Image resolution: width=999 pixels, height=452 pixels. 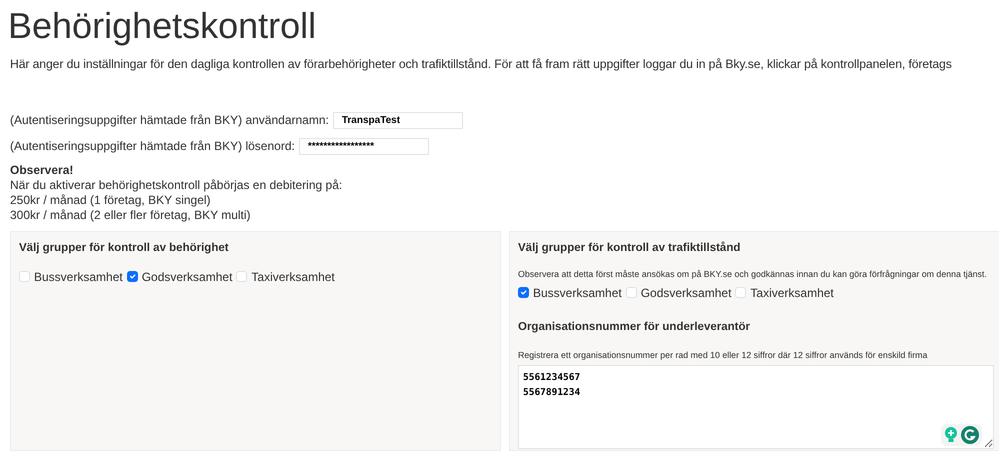 What do you see at coordinates (723, 355) in the screenshot?
I see `hint-text: Registrera ett organisationsnummer per rad med 10 eller 12 siffror där 12 siffror används för enskild firma` at bounding box center [723, 355].